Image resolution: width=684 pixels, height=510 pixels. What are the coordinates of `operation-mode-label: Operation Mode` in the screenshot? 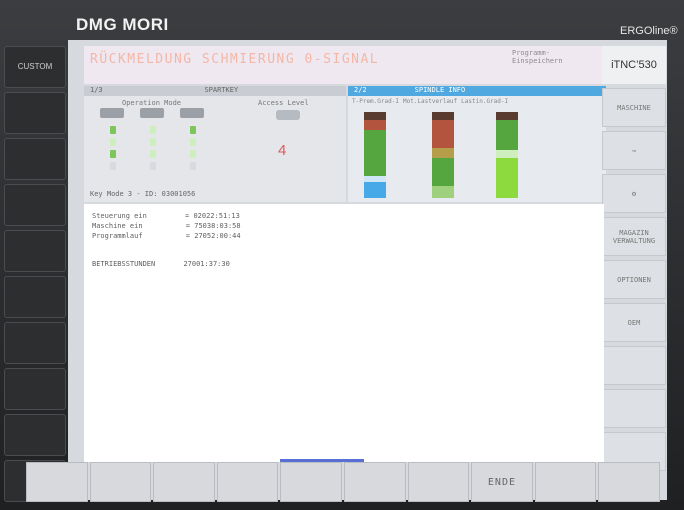 It's located at (152, 103).